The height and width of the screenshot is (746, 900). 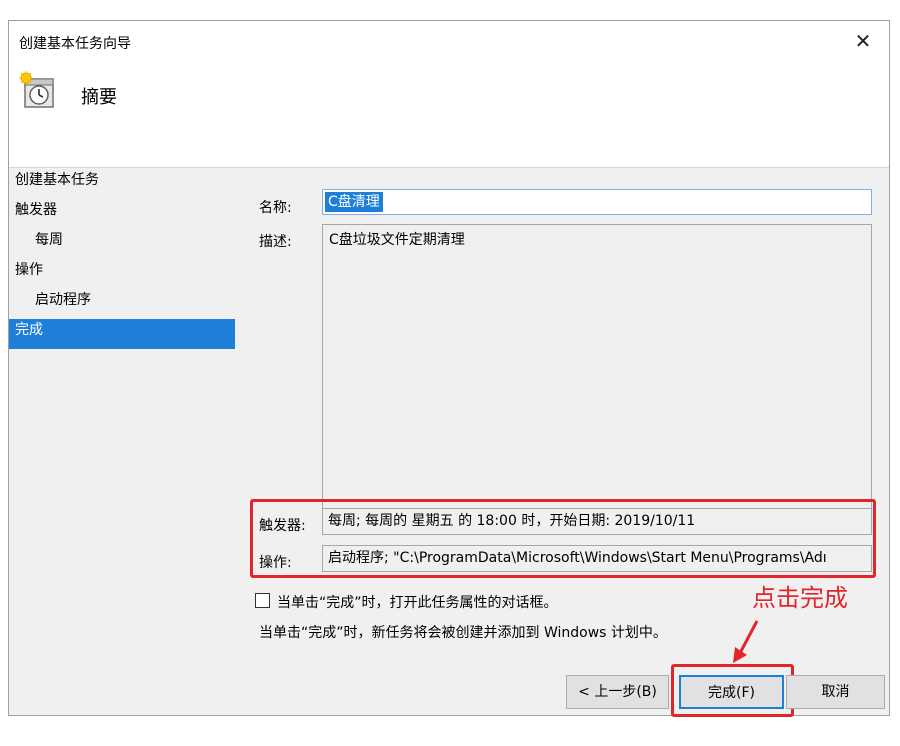 I want to click on step-trigger: 触发器, so click(x=122, y=214).